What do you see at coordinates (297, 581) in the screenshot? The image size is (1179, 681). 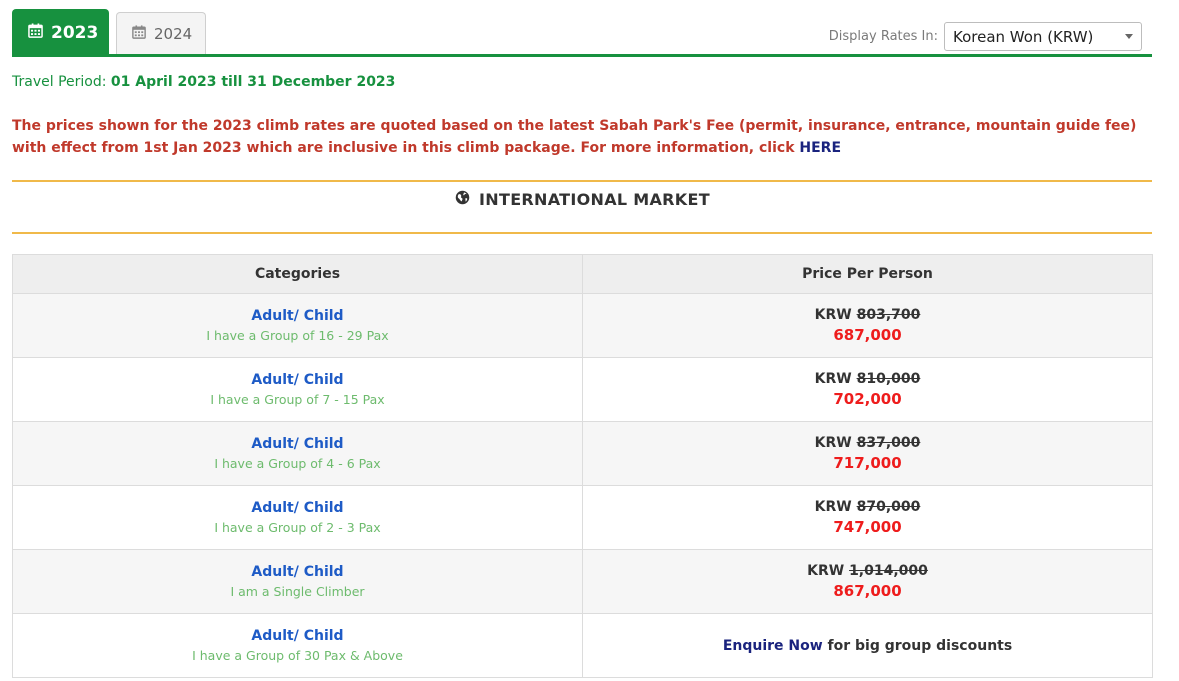 I see `category-cell: Adult/ Child I am a Single Climber` at bounding box center [297, 581].